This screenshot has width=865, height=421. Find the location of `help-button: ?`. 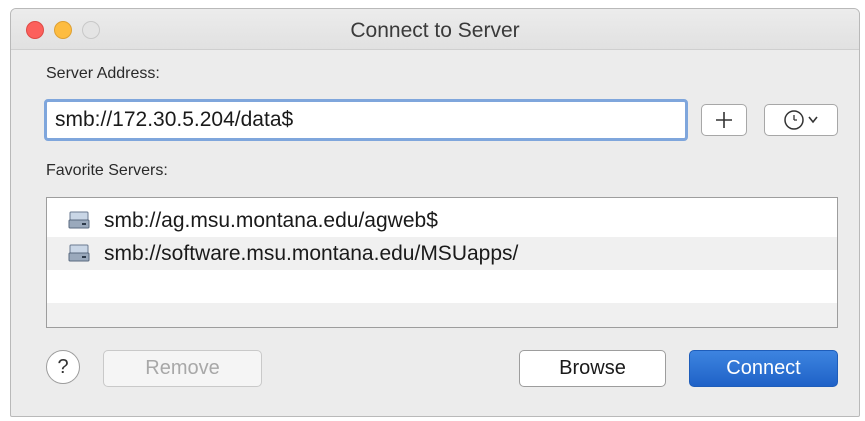

help-button: ? is located at coordinates (63, 367).